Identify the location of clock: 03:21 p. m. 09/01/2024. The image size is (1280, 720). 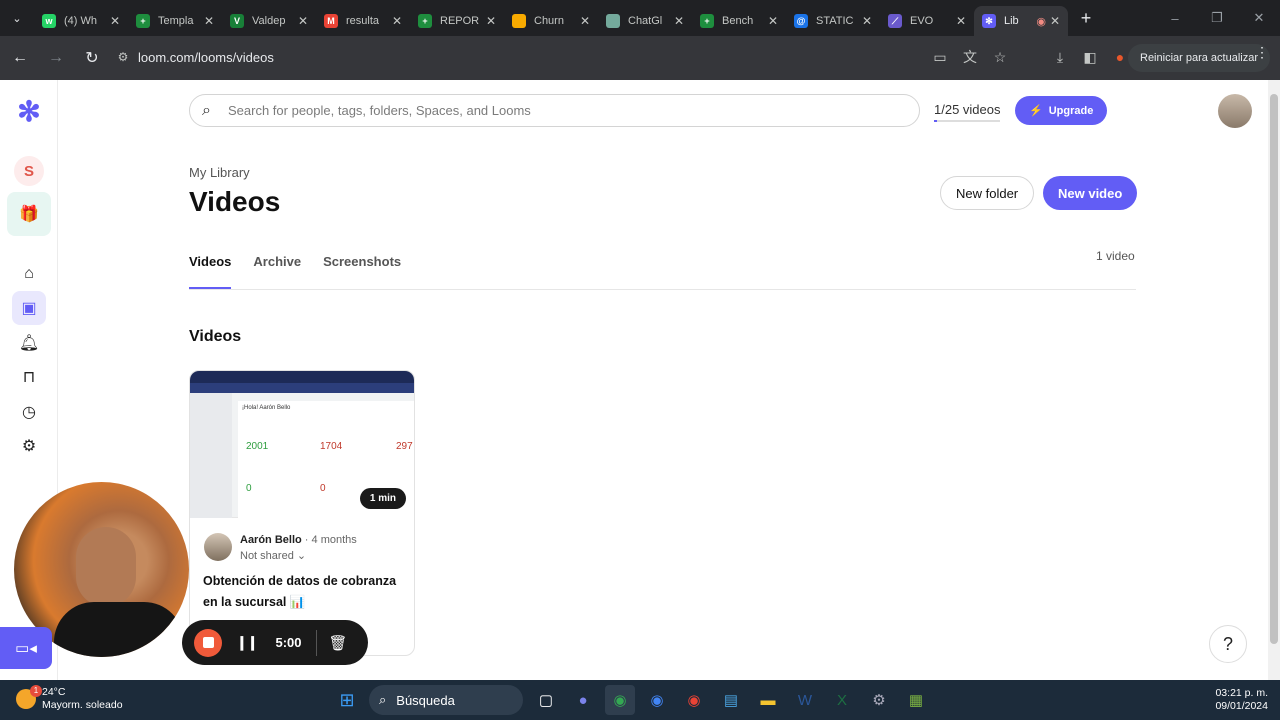
(1231, 700).